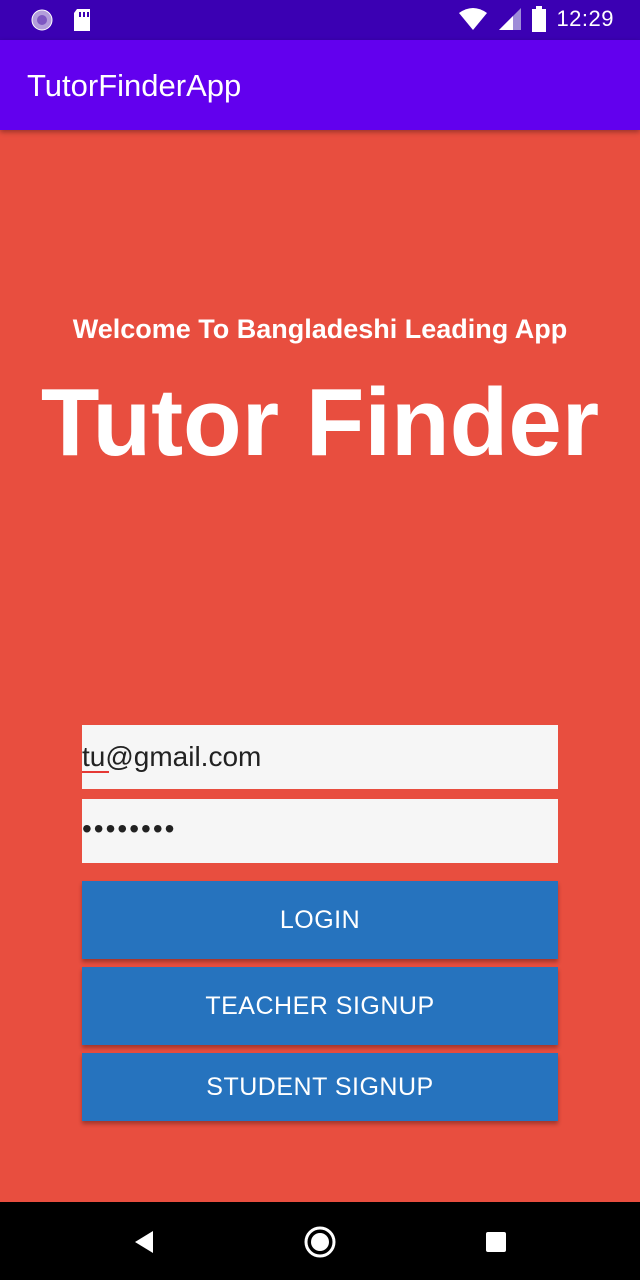 The width and height of the screenshot is (640, 1280). What do you see at coordinates (320, 85) in the screenshot?
I see `app-bar: TutorFinderApp` at bounding box center [320, 85].